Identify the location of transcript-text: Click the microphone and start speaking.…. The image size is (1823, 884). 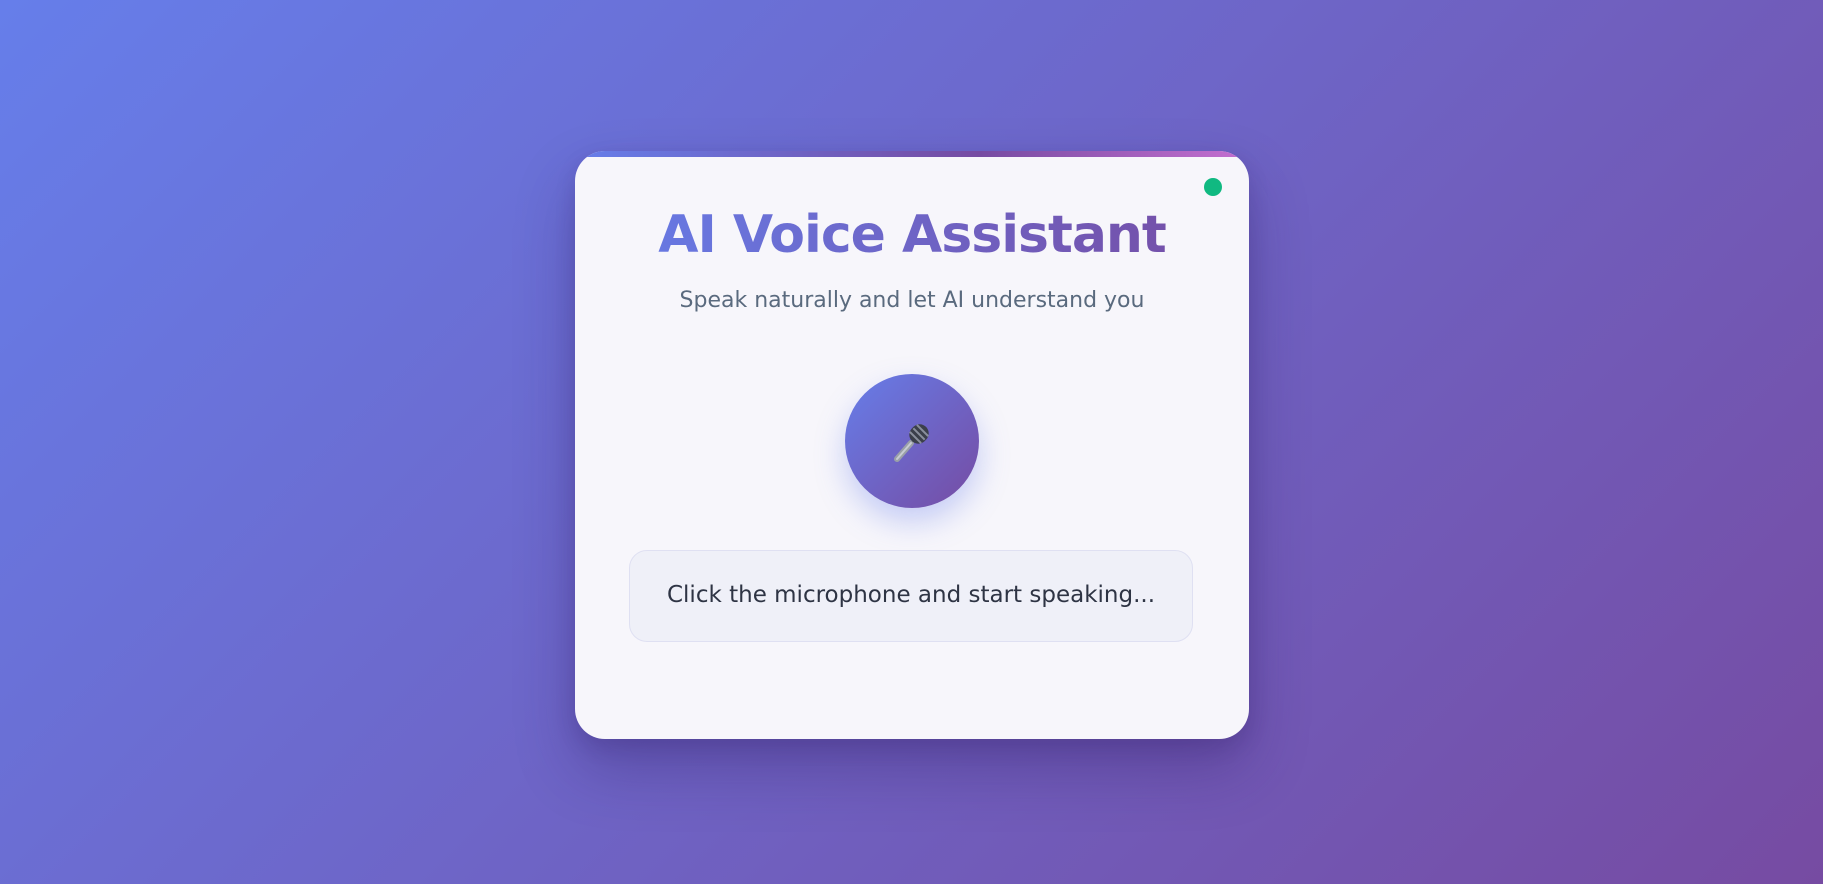
(911, 595).